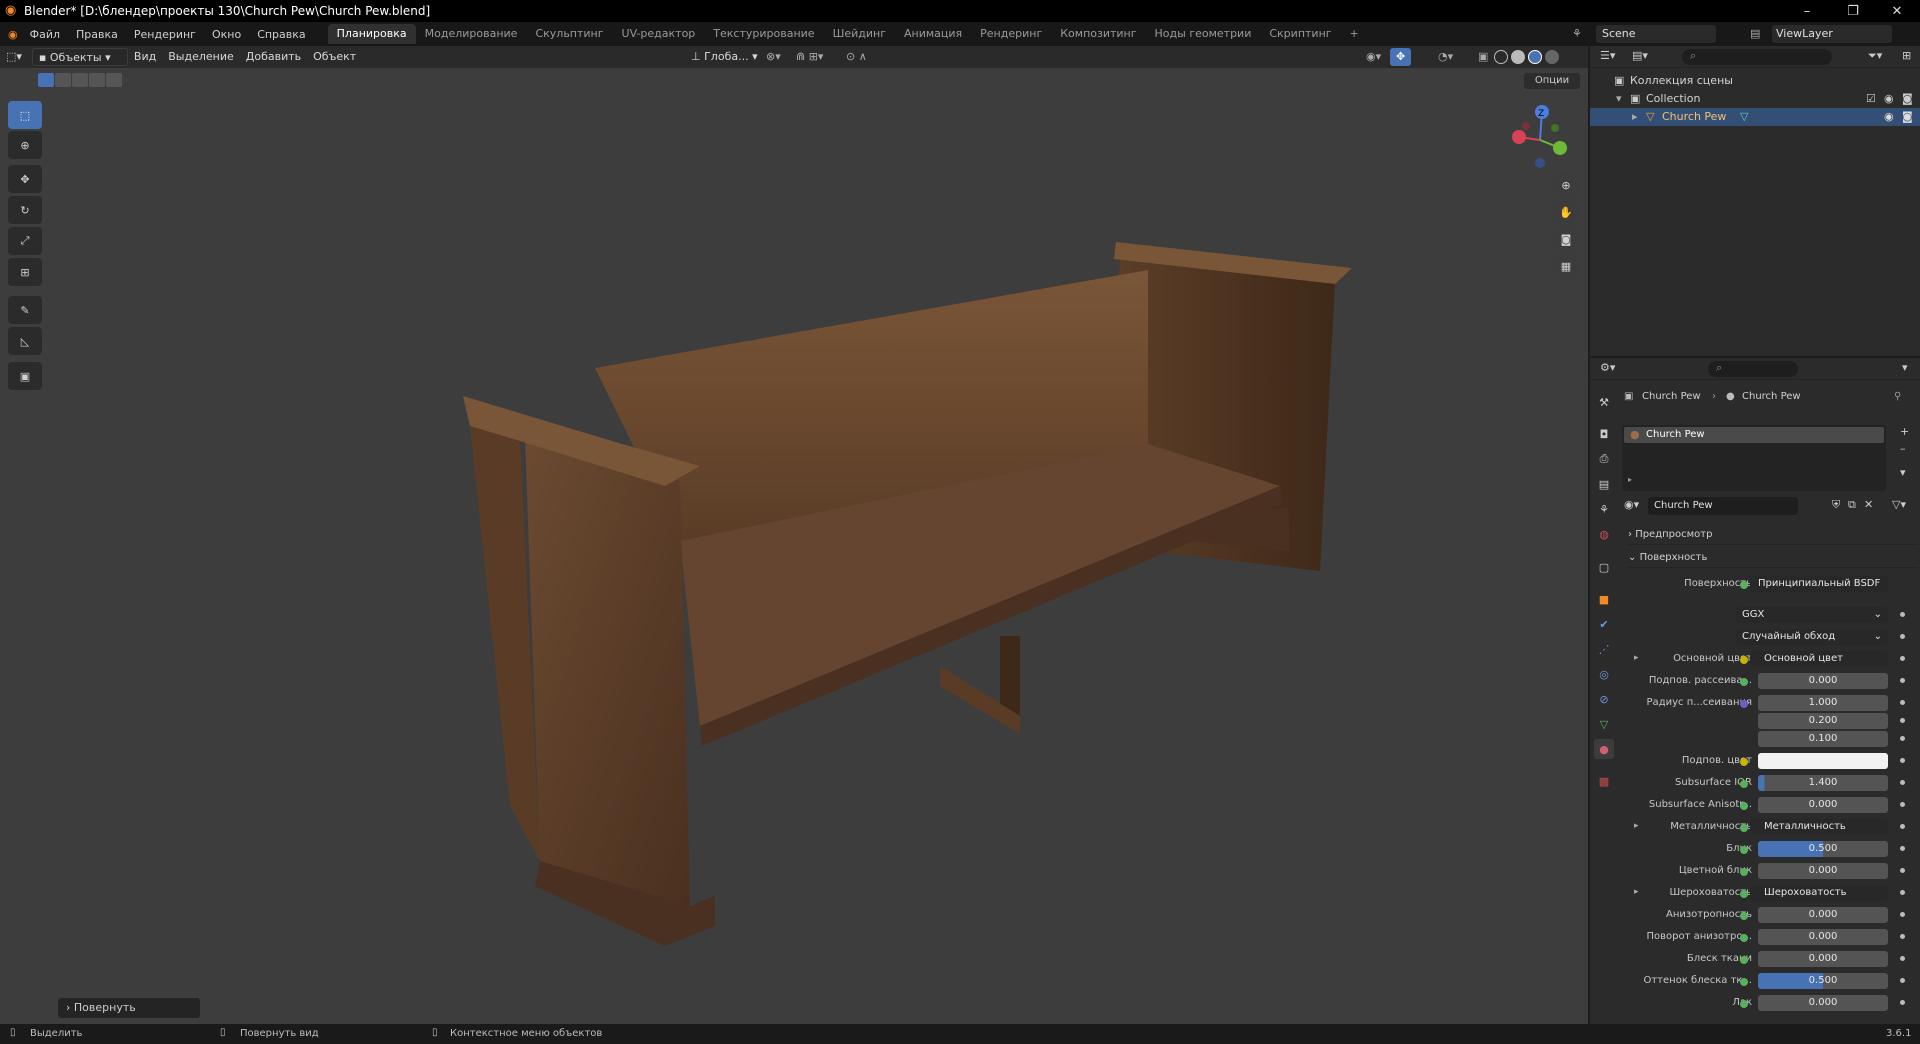  I want to click on menu-add: Добавить, so click(273, 57).